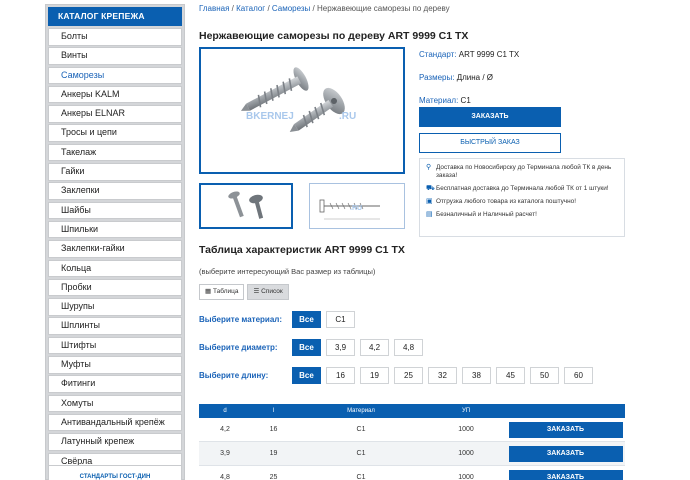  I want to click on cell-d: 4,8, so click(225, 477).